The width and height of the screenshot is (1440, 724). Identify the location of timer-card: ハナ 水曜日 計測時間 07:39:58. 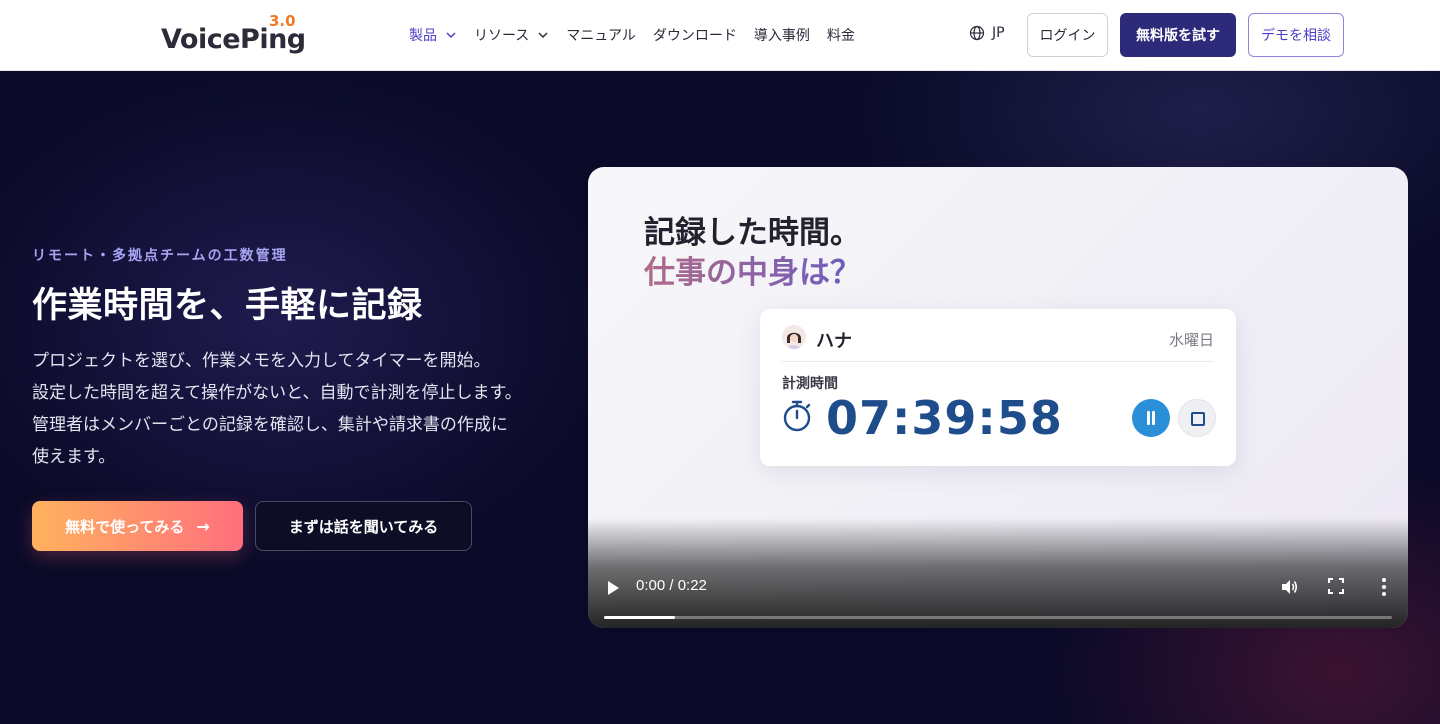
(998, 387).